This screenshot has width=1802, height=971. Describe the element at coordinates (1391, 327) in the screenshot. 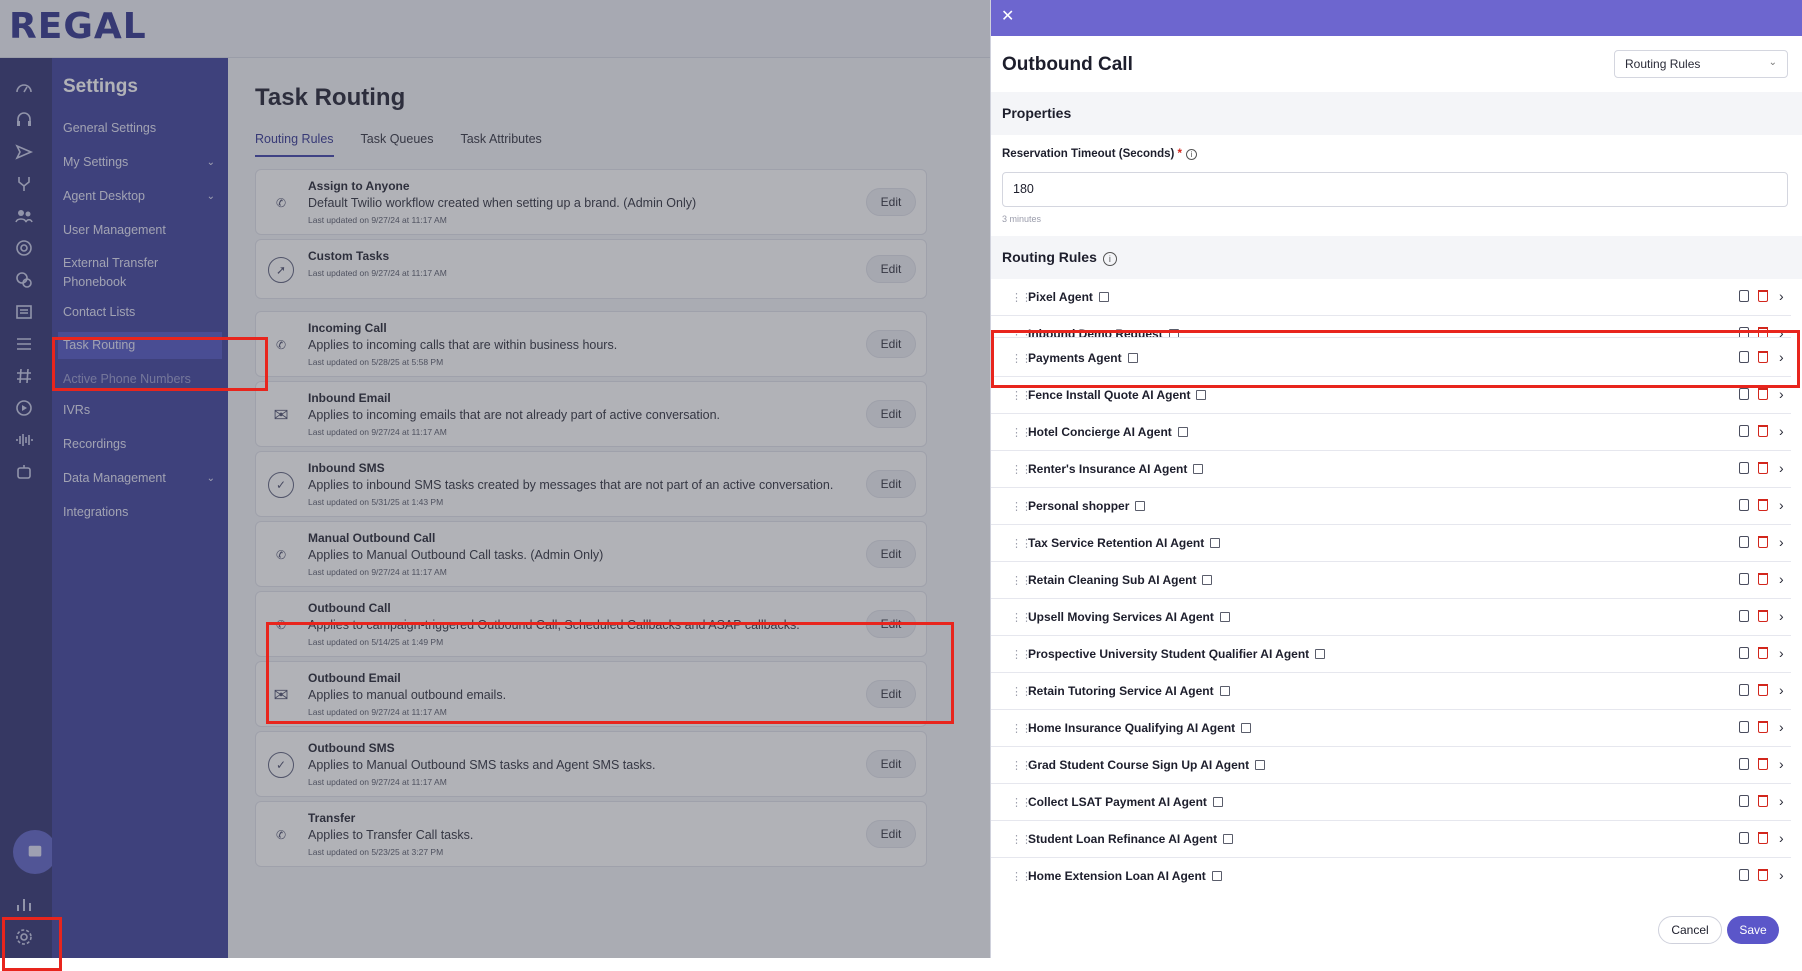

I see `routing-rule-row: ⋮⋮ Inbound Demo Request ›` at that location.